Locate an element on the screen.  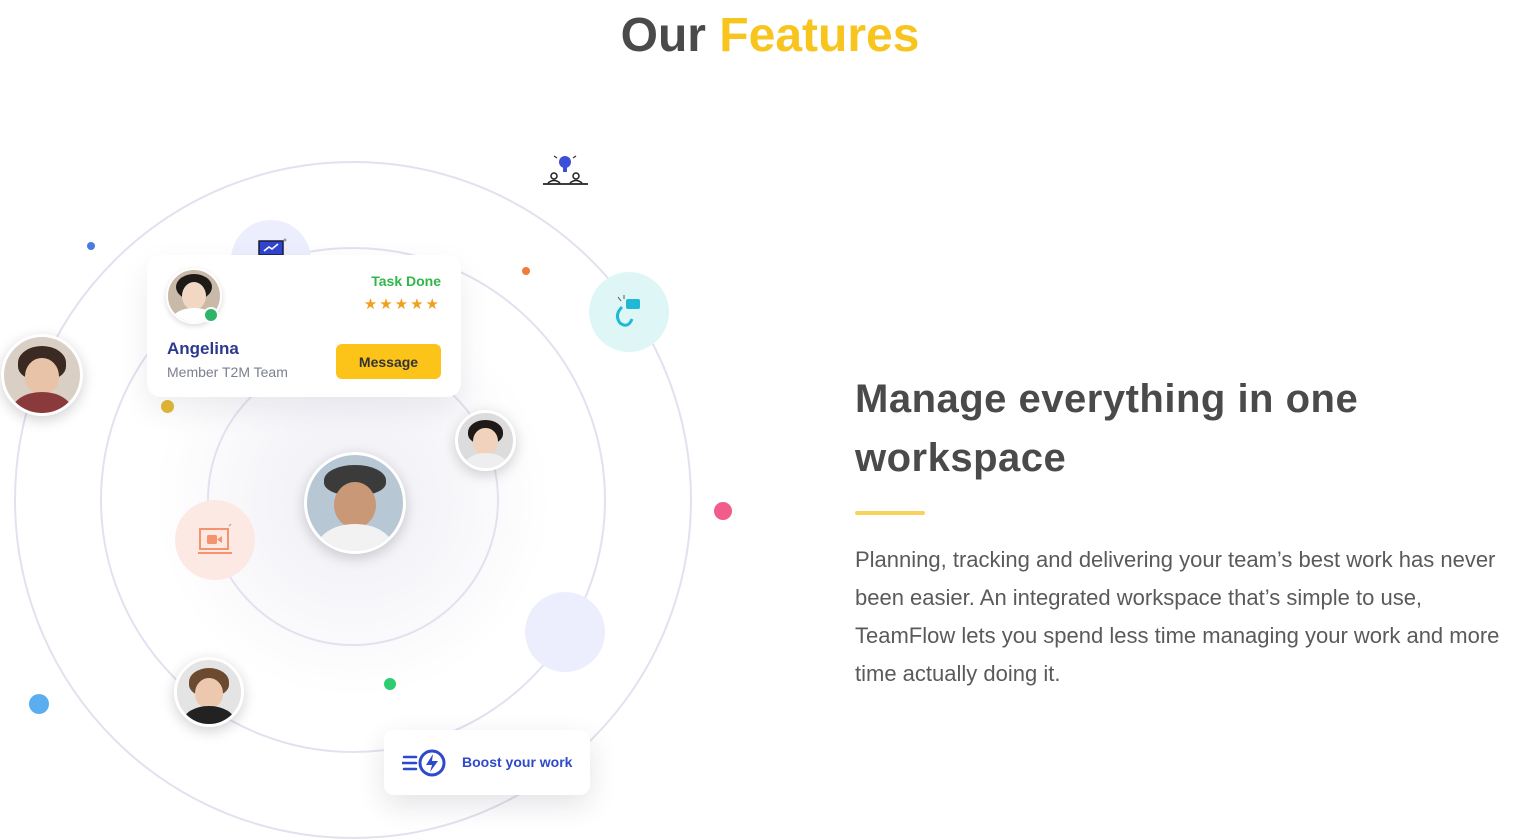
video-camera-icon is located at coordinates (215, 539).